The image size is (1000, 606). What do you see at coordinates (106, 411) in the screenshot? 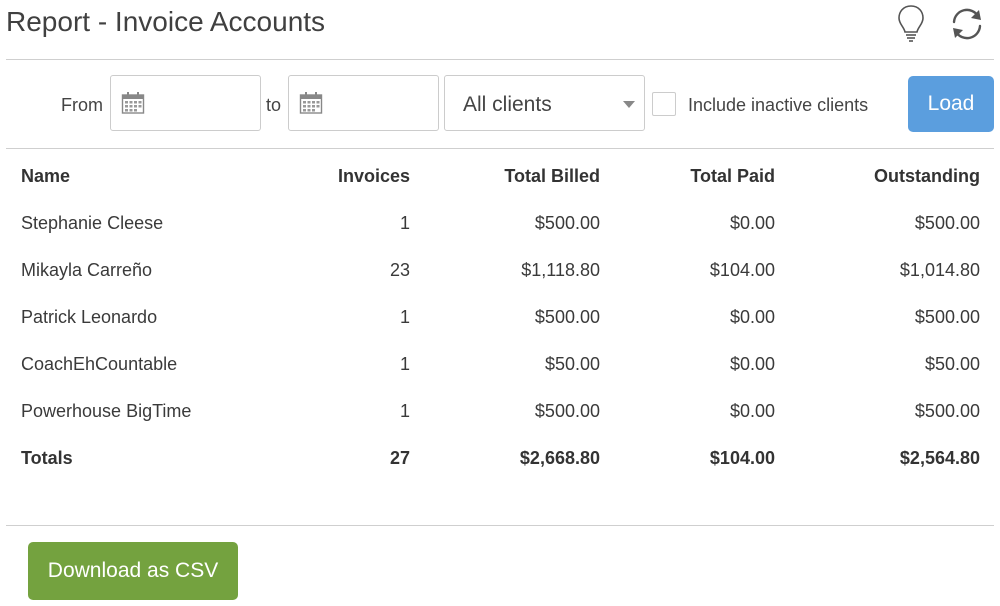
I see `row-name: Powerhouse BigTime` at bounding box center [106, 411].